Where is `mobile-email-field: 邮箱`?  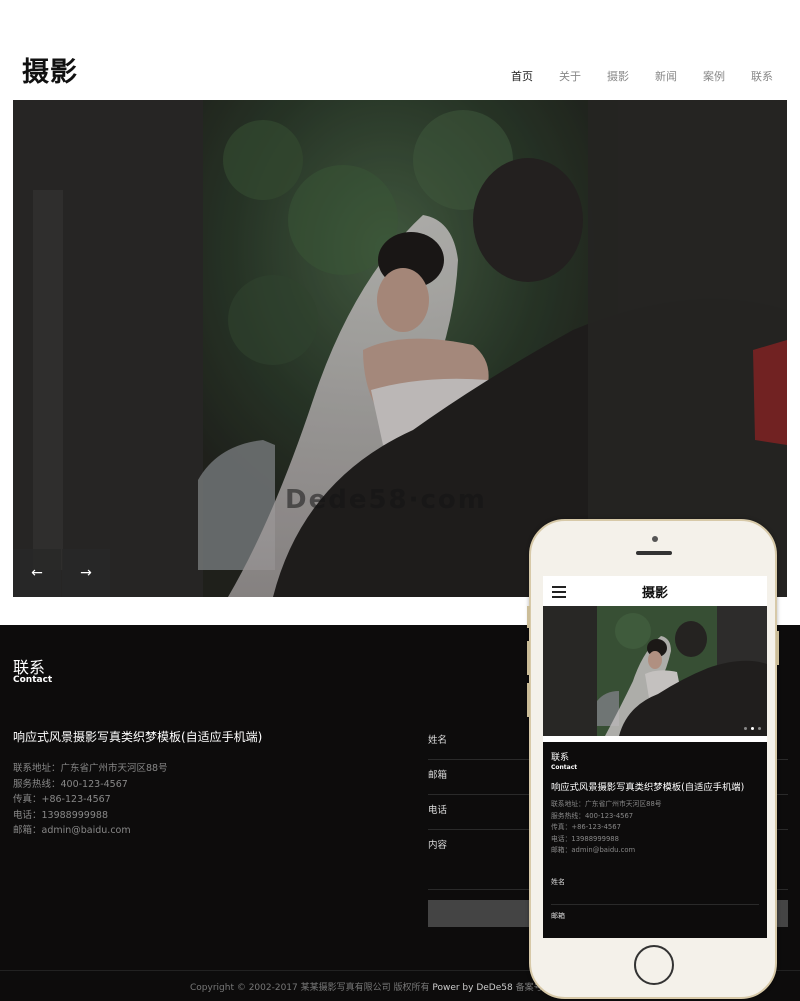
mobile-email-field: 邮箱 is located at coordinates (655, 921).